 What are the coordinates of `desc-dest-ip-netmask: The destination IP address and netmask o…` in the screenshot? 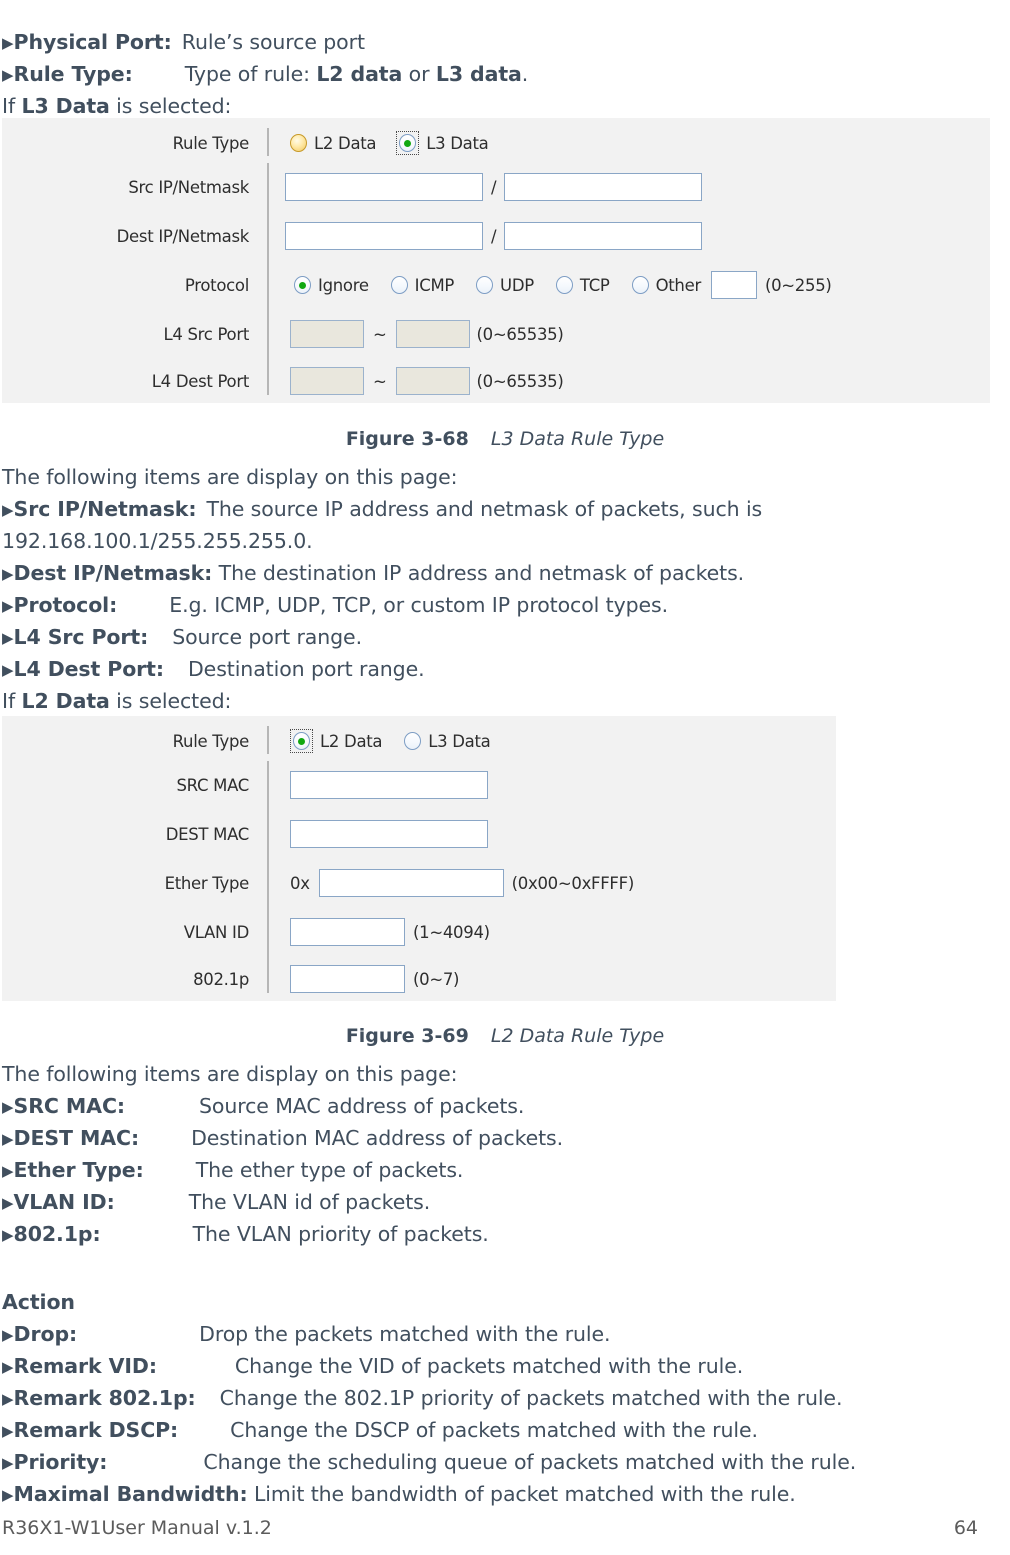 It's located at (481, 573).